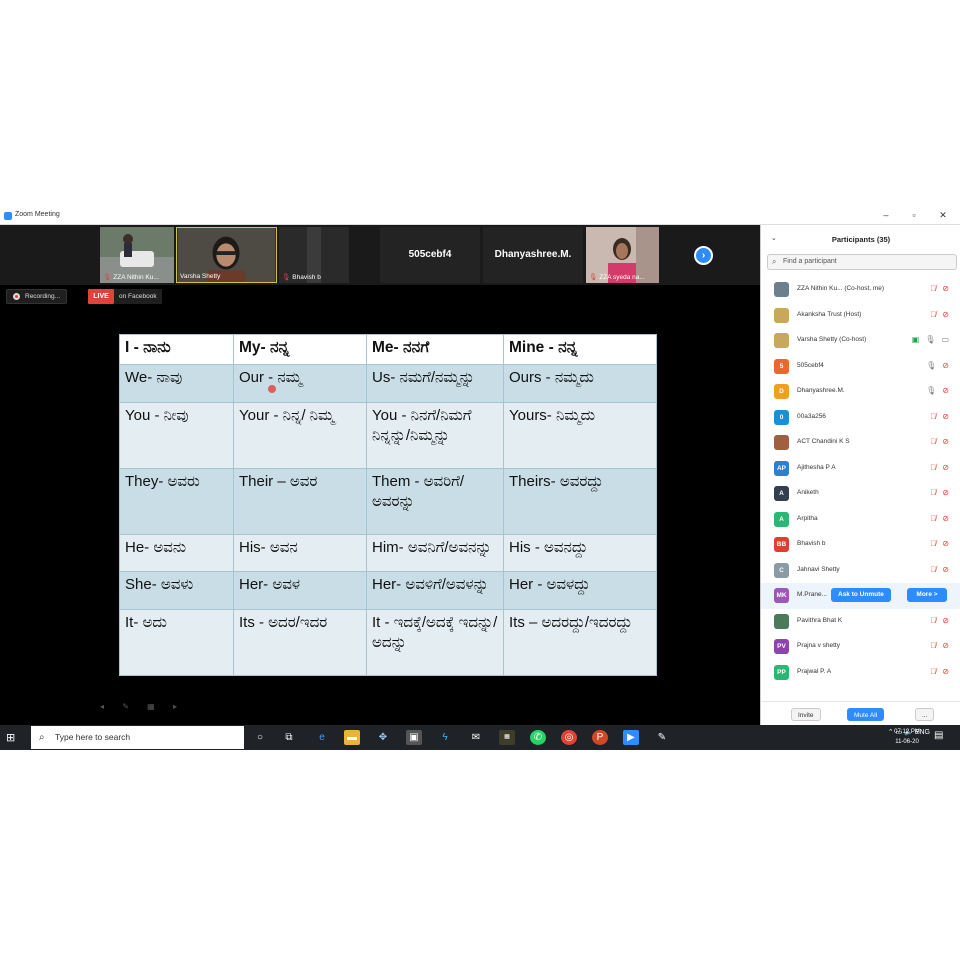  What do you see at coordinates (943, 215) in the screenshot?
I see `close-button: ✕` at bounding box center [943, 215].